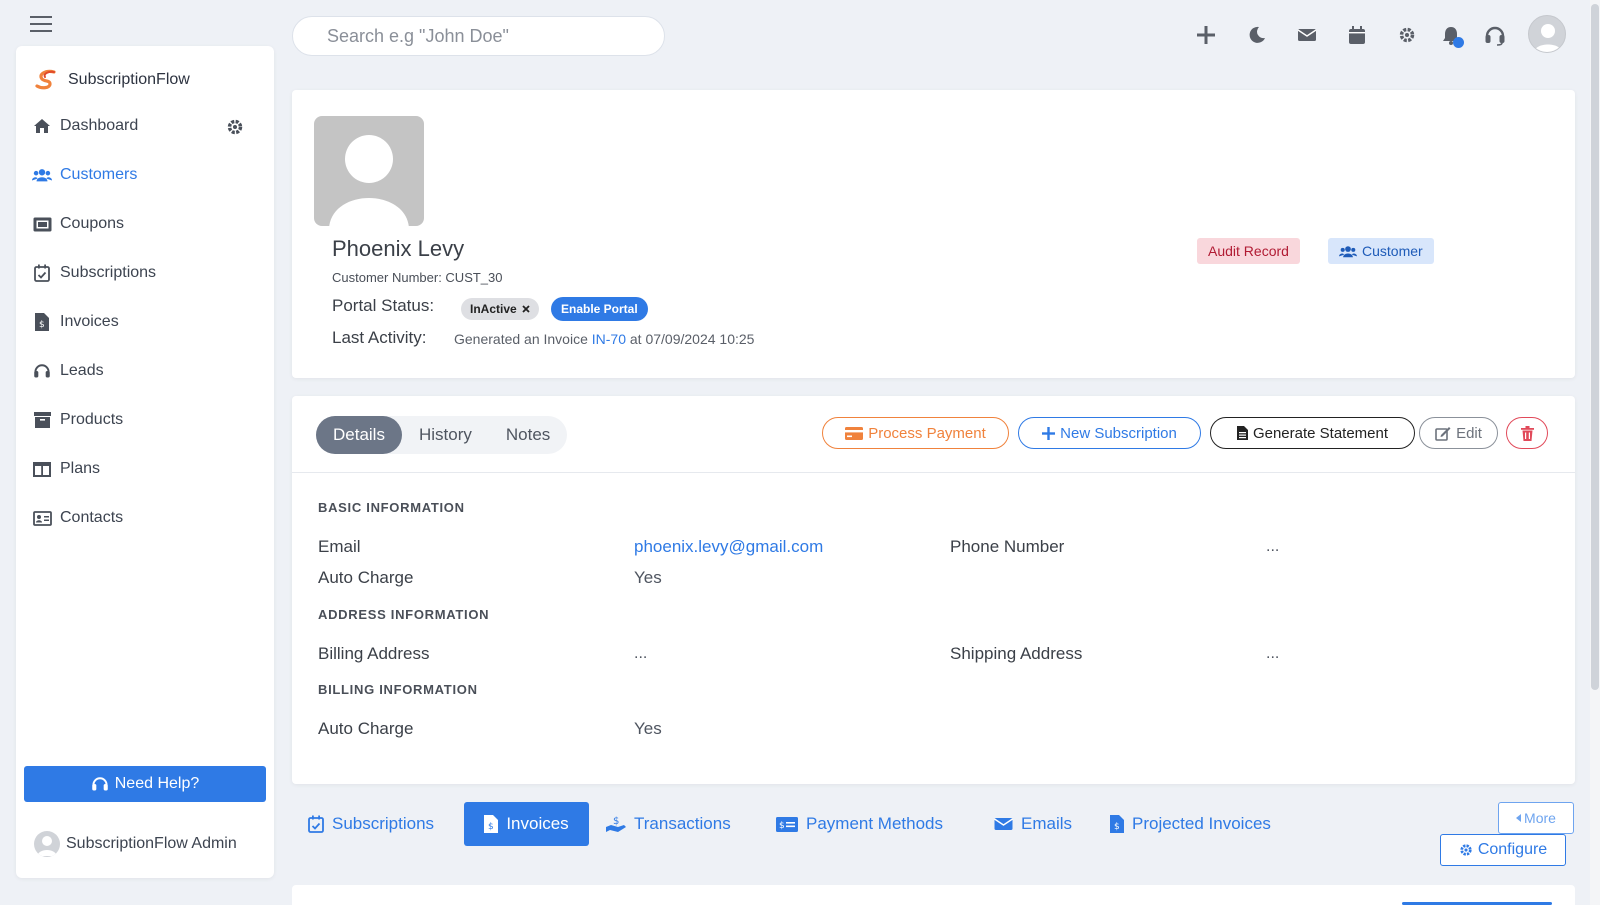  What do you see at coordinates (42, 126) in the screenshot?
I see `home-icon` at bounding box center [42, 126].